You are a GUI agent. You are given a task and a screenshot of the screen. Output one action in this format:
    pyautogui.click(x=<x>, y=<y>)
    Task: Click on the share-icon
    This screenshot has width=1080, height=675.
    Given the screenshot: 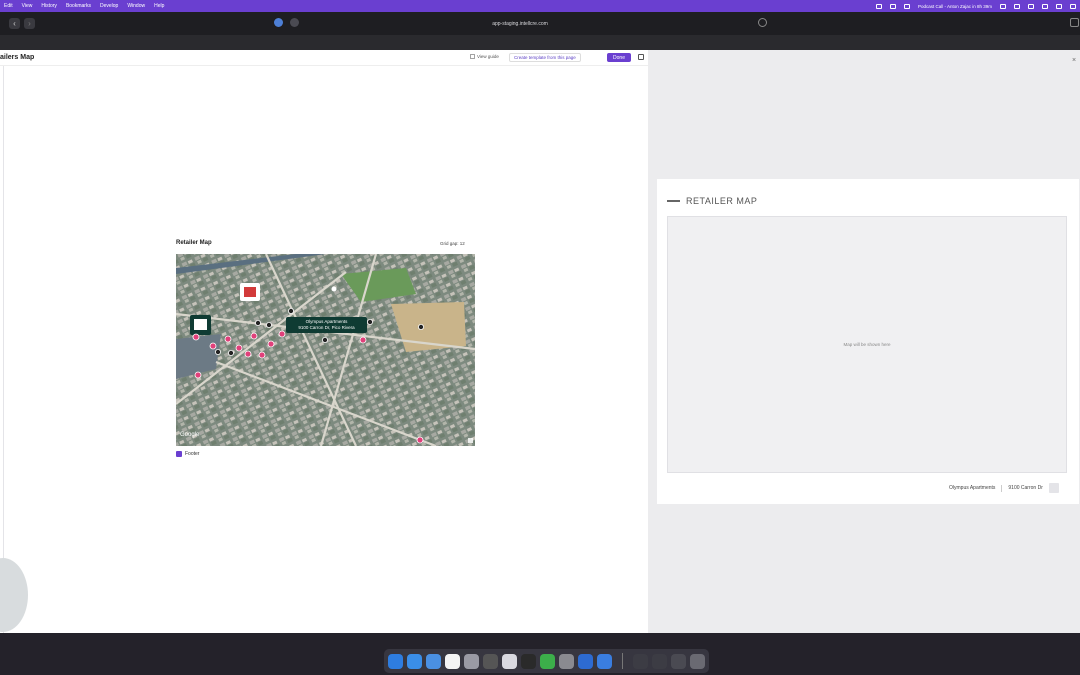 What is the action you would take?
    pyautogui.click(x=1074, y=22)
    